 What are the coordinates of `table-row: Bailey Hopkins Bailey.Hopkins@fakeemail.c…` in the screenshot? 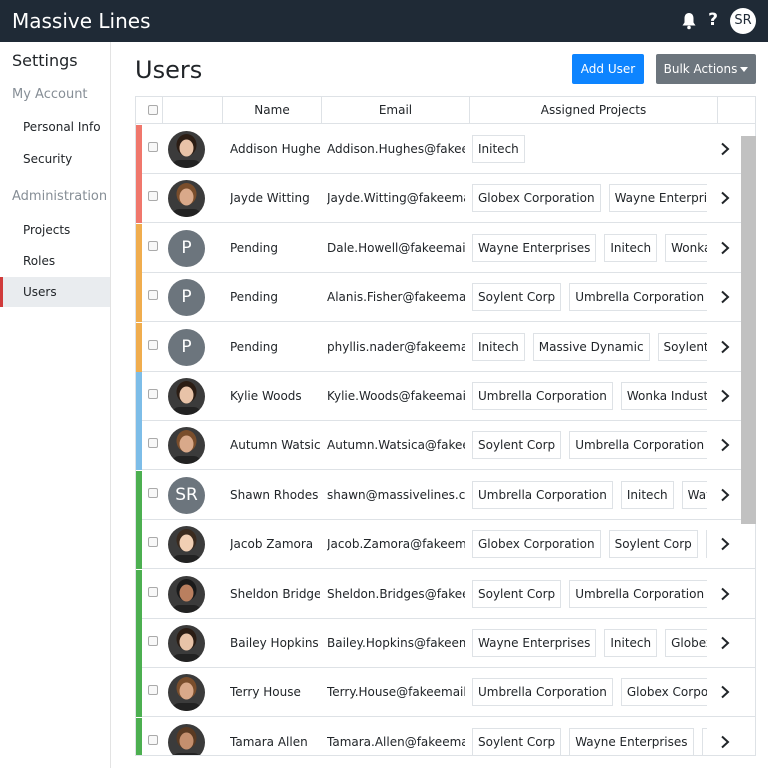 It's located at (445, 643).